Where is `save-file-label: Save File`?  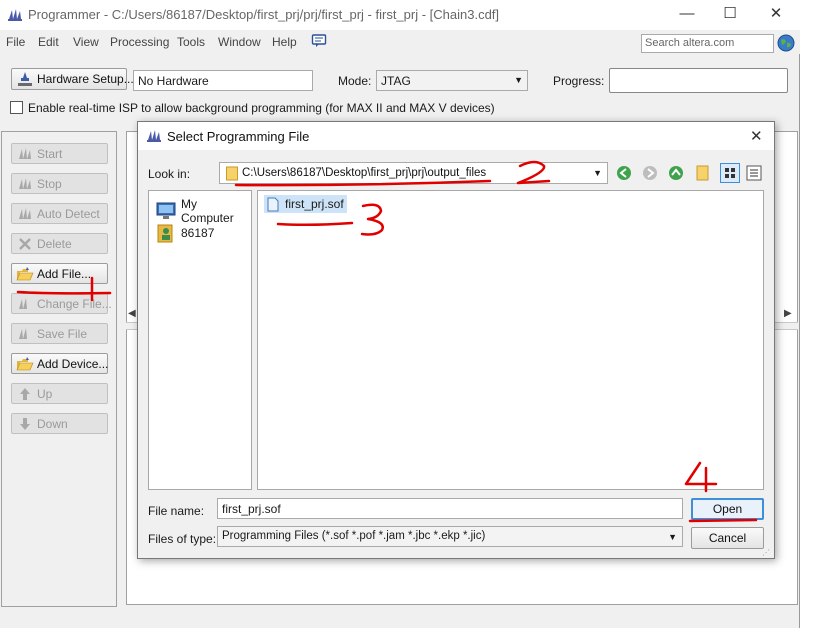 save-file-label: Save File is located at coordinates (62, 333).